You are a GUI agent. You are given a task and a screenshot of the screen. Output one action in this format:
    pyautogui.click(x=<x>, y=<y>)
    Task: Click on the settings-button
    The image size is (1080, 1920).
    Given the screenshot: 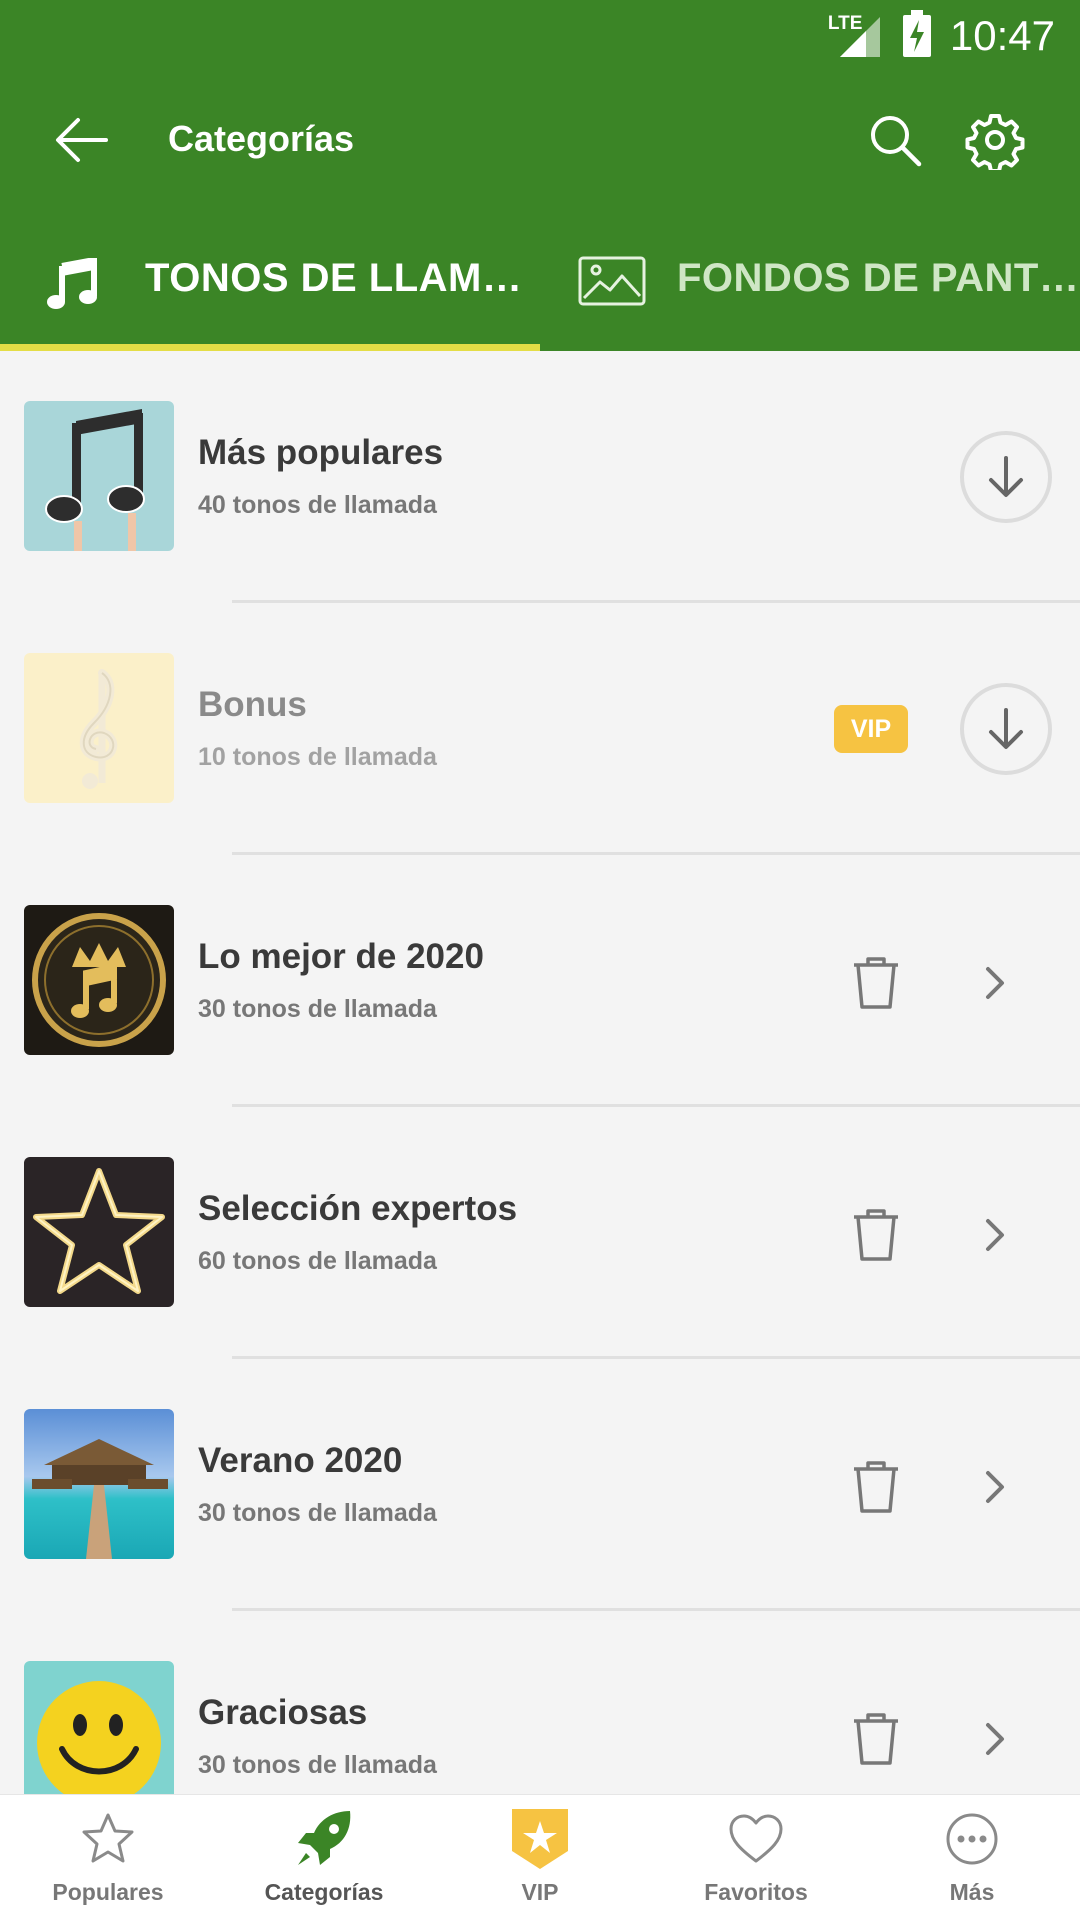 What is the action you would take?
    pyautogui.click(x=995, y=141)
    